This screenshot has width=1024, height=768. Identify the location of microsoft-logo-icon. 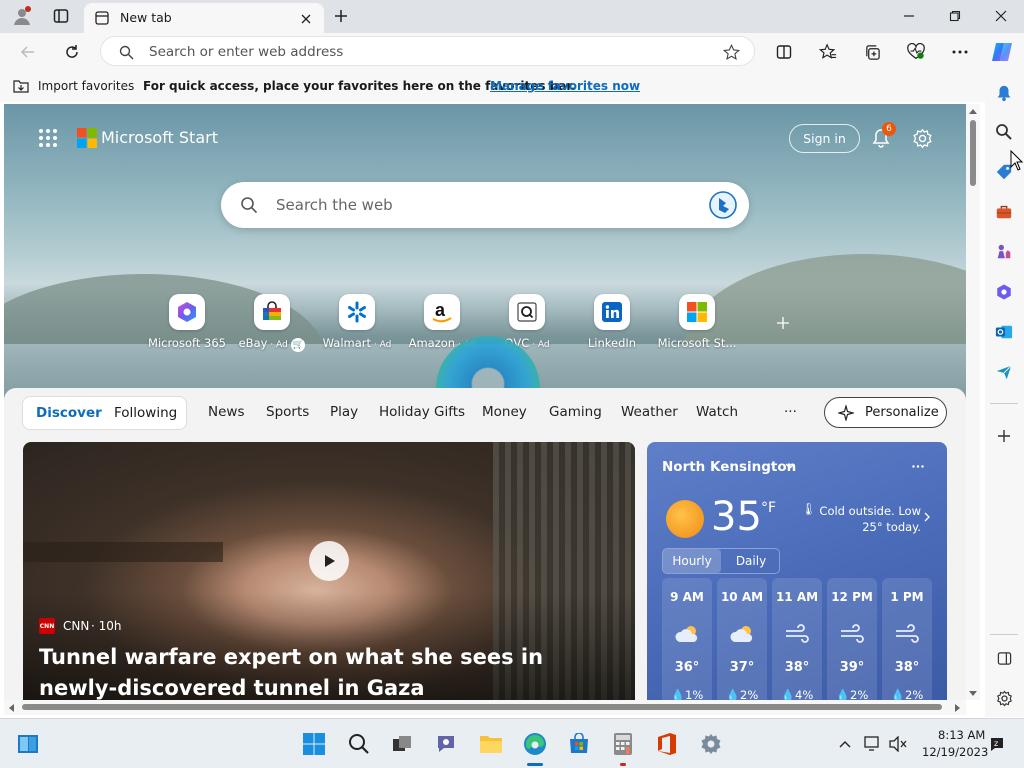
(87, 138).